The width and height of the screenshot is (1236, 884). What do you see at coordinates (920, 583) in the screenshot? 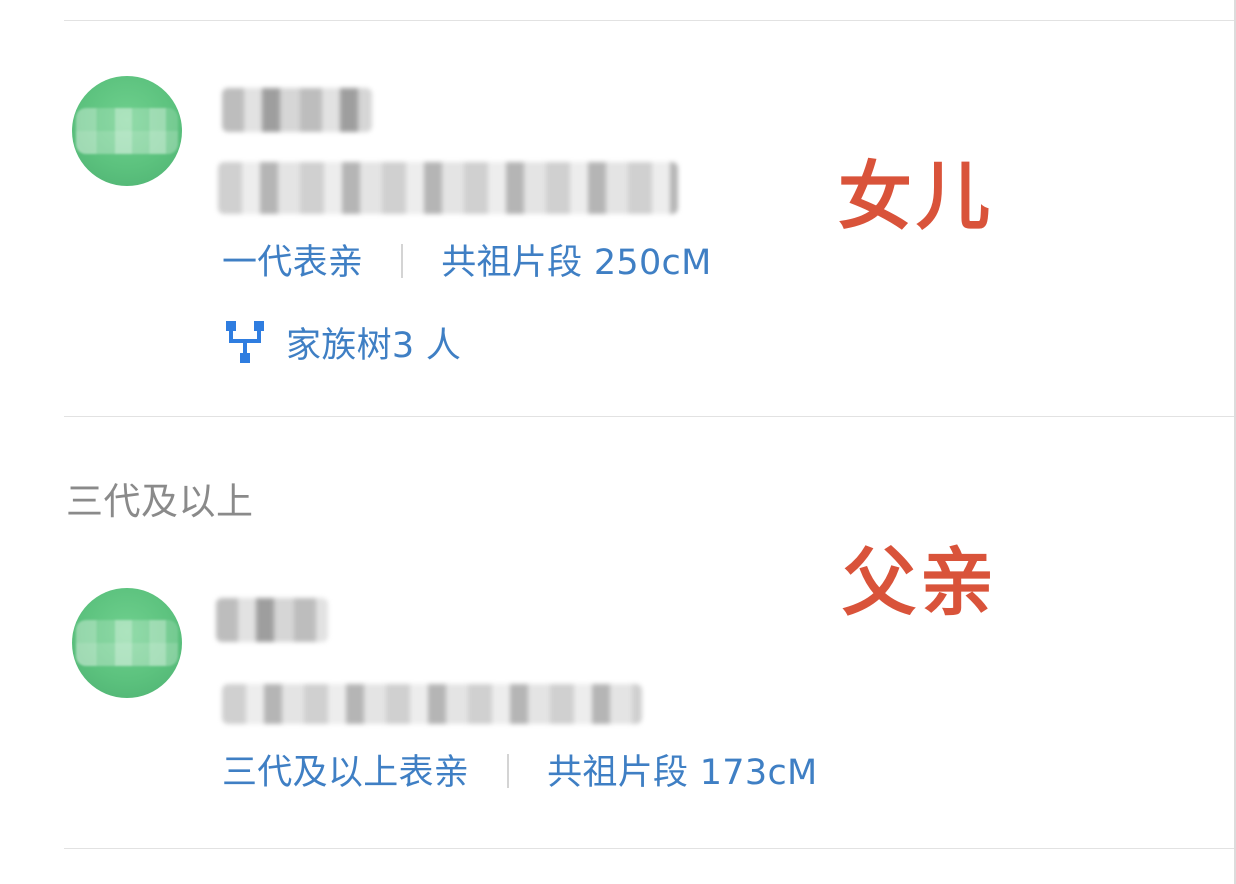
I see `annotation-father: 父亲` at bounding box center [920, 583].